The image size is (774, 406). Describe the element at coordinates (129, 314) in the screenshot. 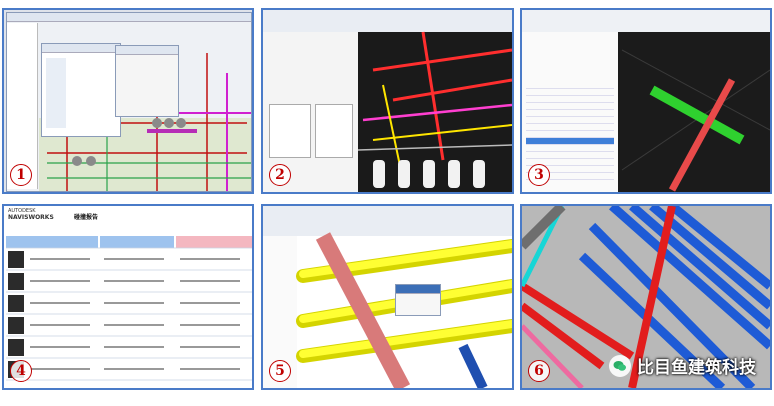

I see `report-rows` at that location.